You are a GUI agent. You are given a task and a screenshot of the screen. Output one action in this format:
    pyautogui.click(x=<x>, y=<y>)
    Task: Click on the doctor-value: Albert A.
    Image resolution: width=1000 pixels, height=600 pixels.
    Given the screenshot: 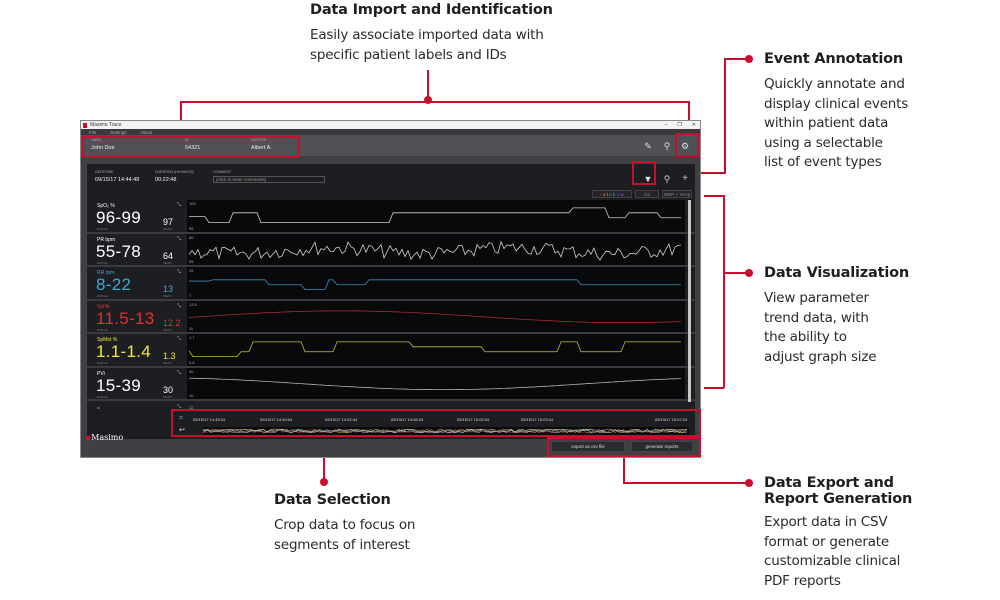 What is the action you would take?
    pyautogui.click(x=261, y=148)
    